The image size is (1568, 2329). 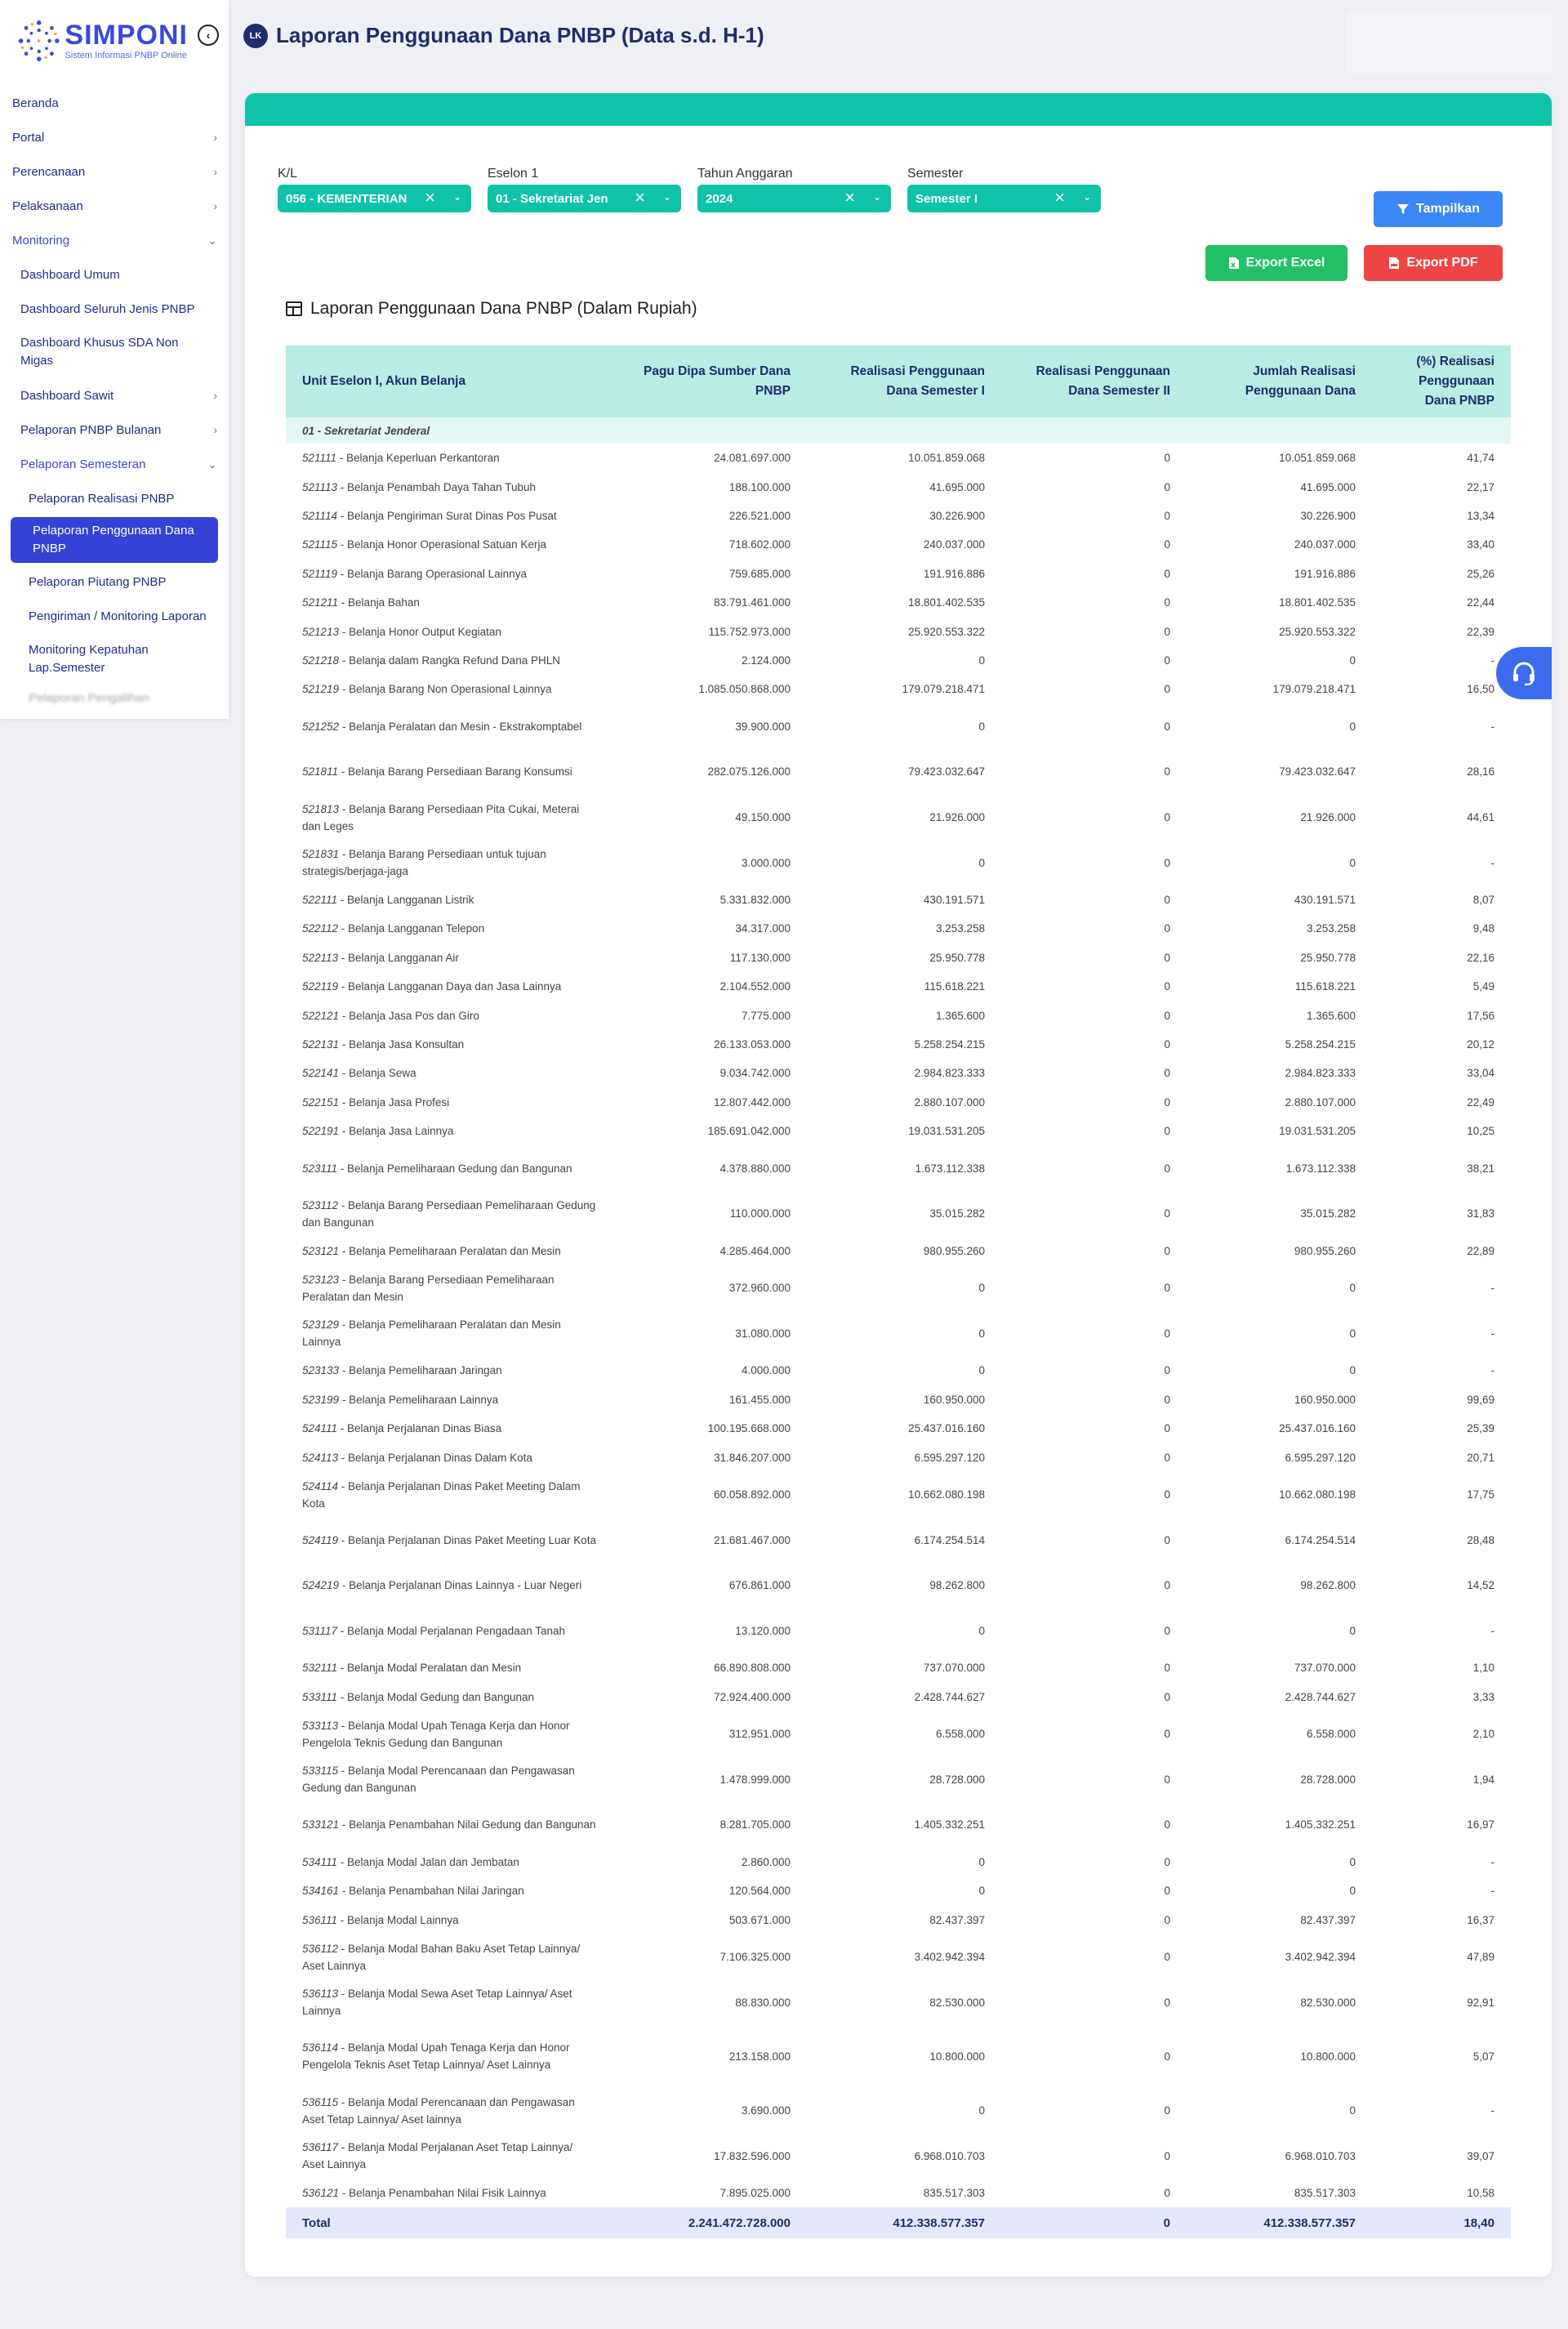 What do you see at coordinates (208, 35) in the screenshot?
I see `collapse-sidebar-button: ‹` at bounding box center [208, 35].